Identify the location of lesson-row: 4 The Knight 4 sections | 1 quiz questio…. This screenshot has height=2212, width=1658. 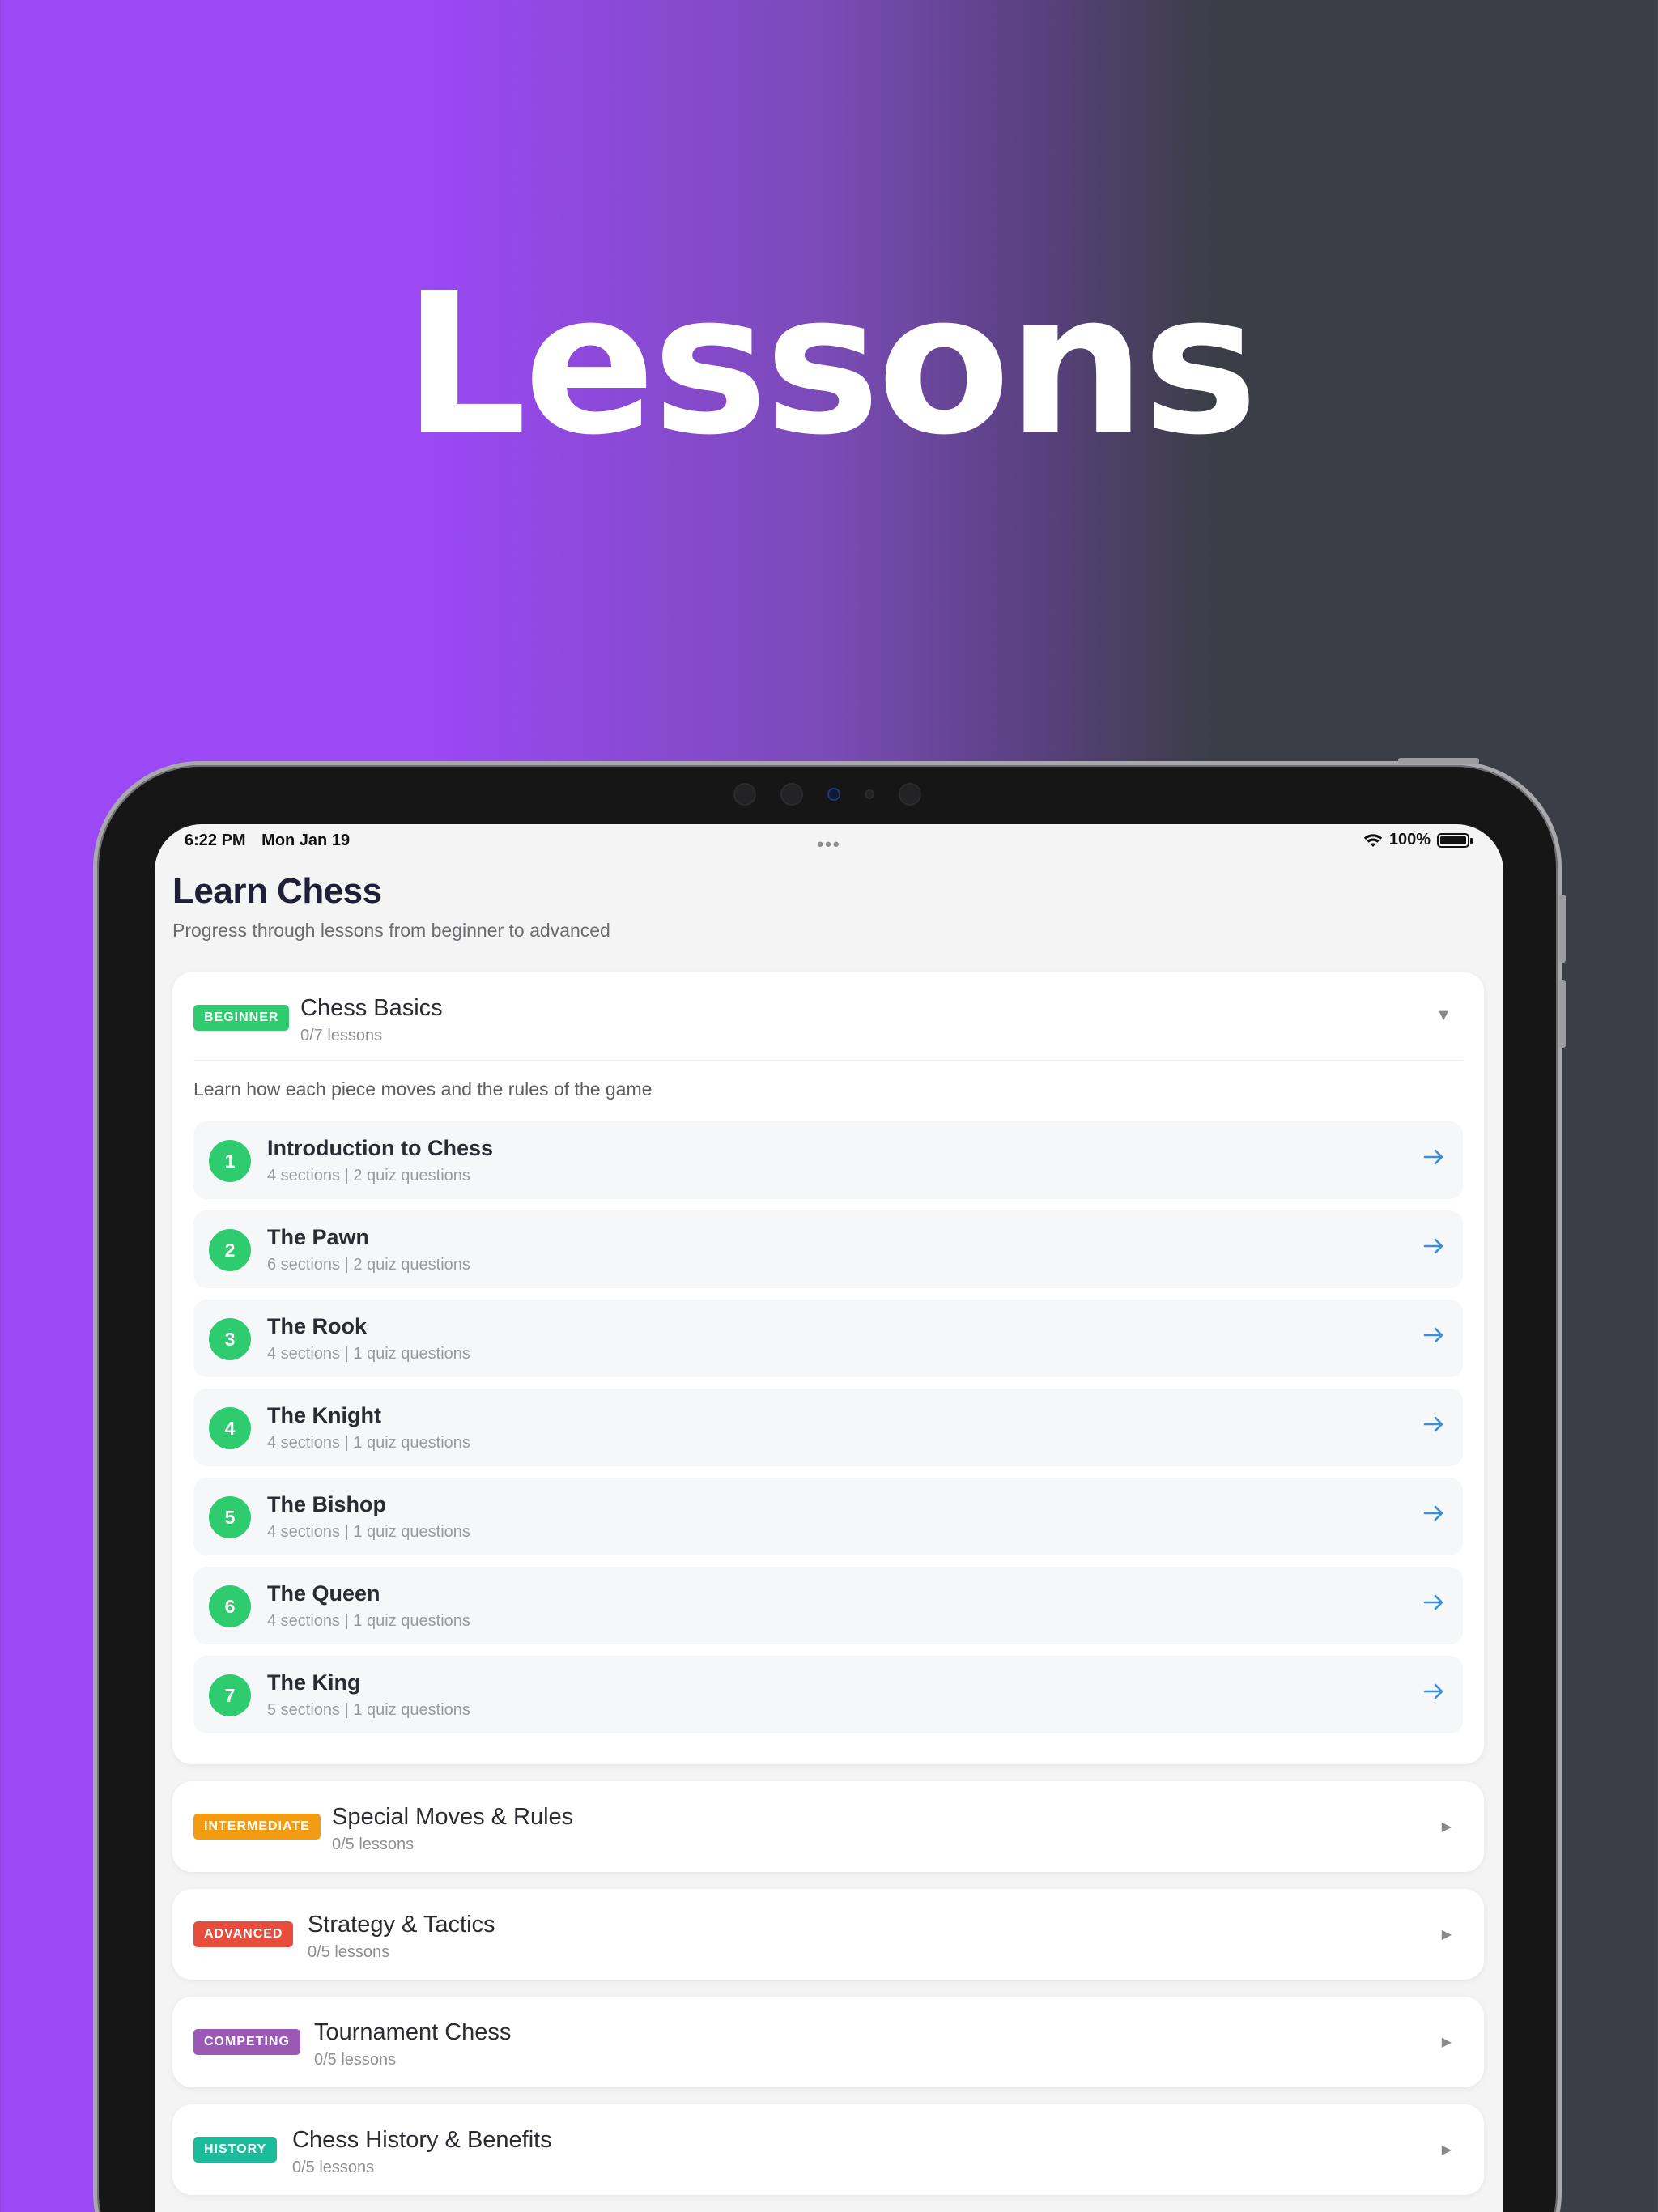
(828, 1428).